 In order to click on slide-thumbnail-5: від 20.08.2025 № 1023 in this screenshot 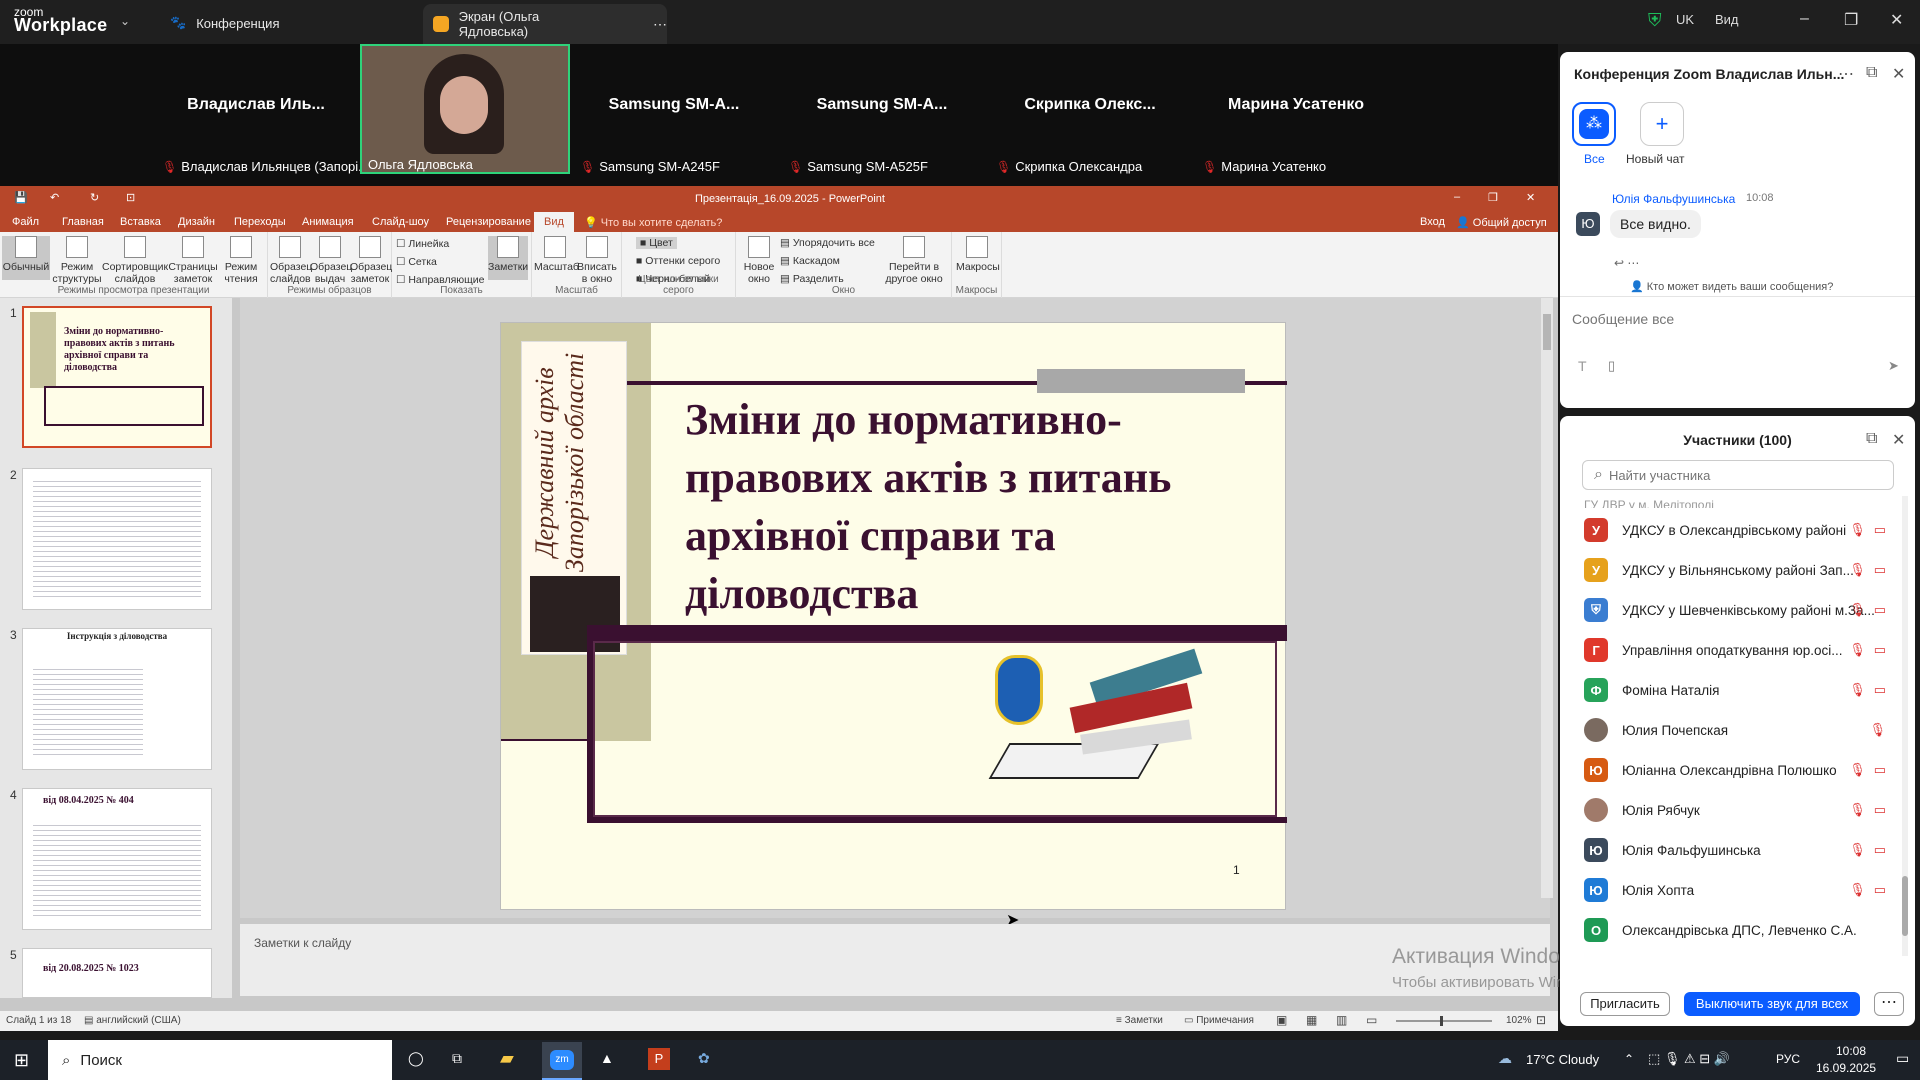, I will do `click(117, 973)`.